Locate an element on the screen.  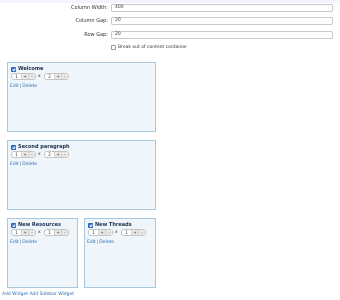
widget-title: New Threads is located at coordinates (113, 225).